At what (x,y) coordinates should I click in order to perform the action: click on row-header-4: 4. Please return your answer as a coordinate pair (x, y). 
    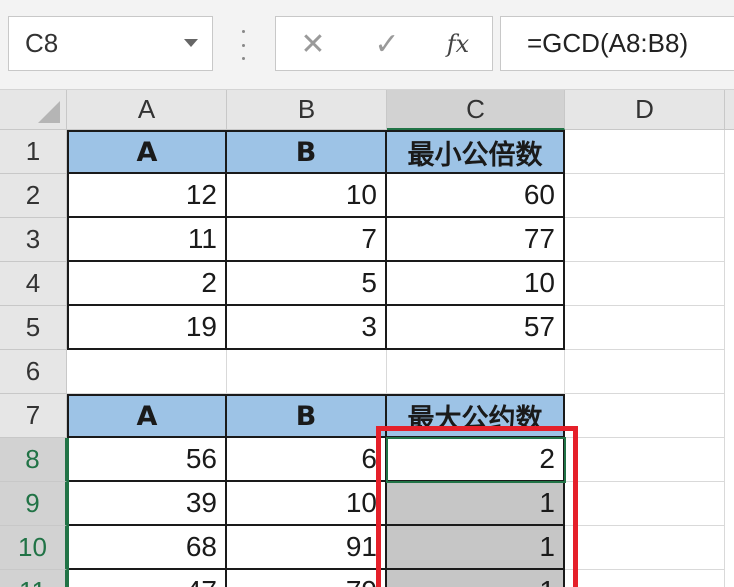
    Looking at the image, I should click on (33, 284).